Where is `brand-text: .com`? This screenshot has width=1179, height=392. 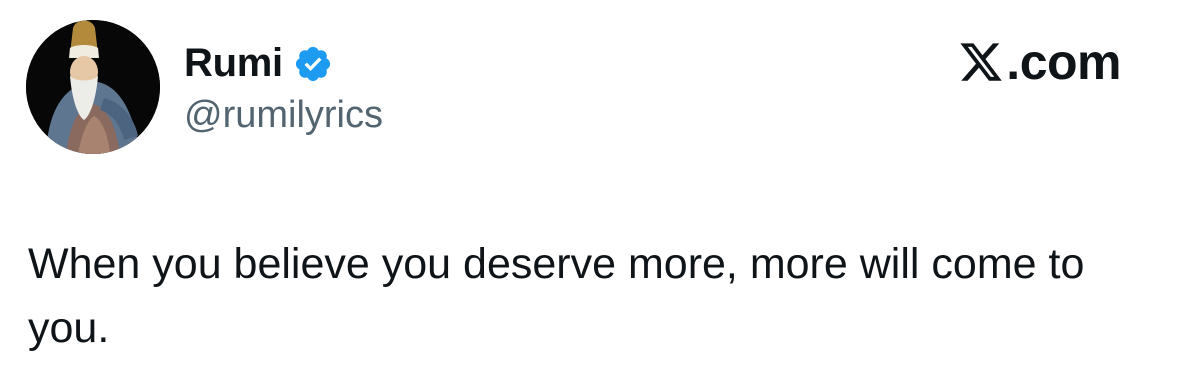
brand-text: .com is located at coordinates (1063, 62).